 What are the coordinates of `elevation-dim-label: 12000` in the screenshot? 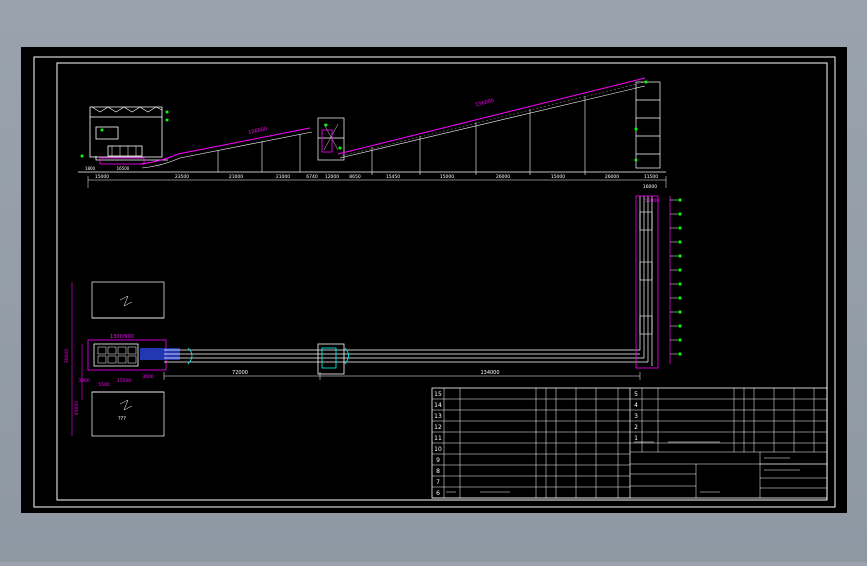 It's located at (332, 177).